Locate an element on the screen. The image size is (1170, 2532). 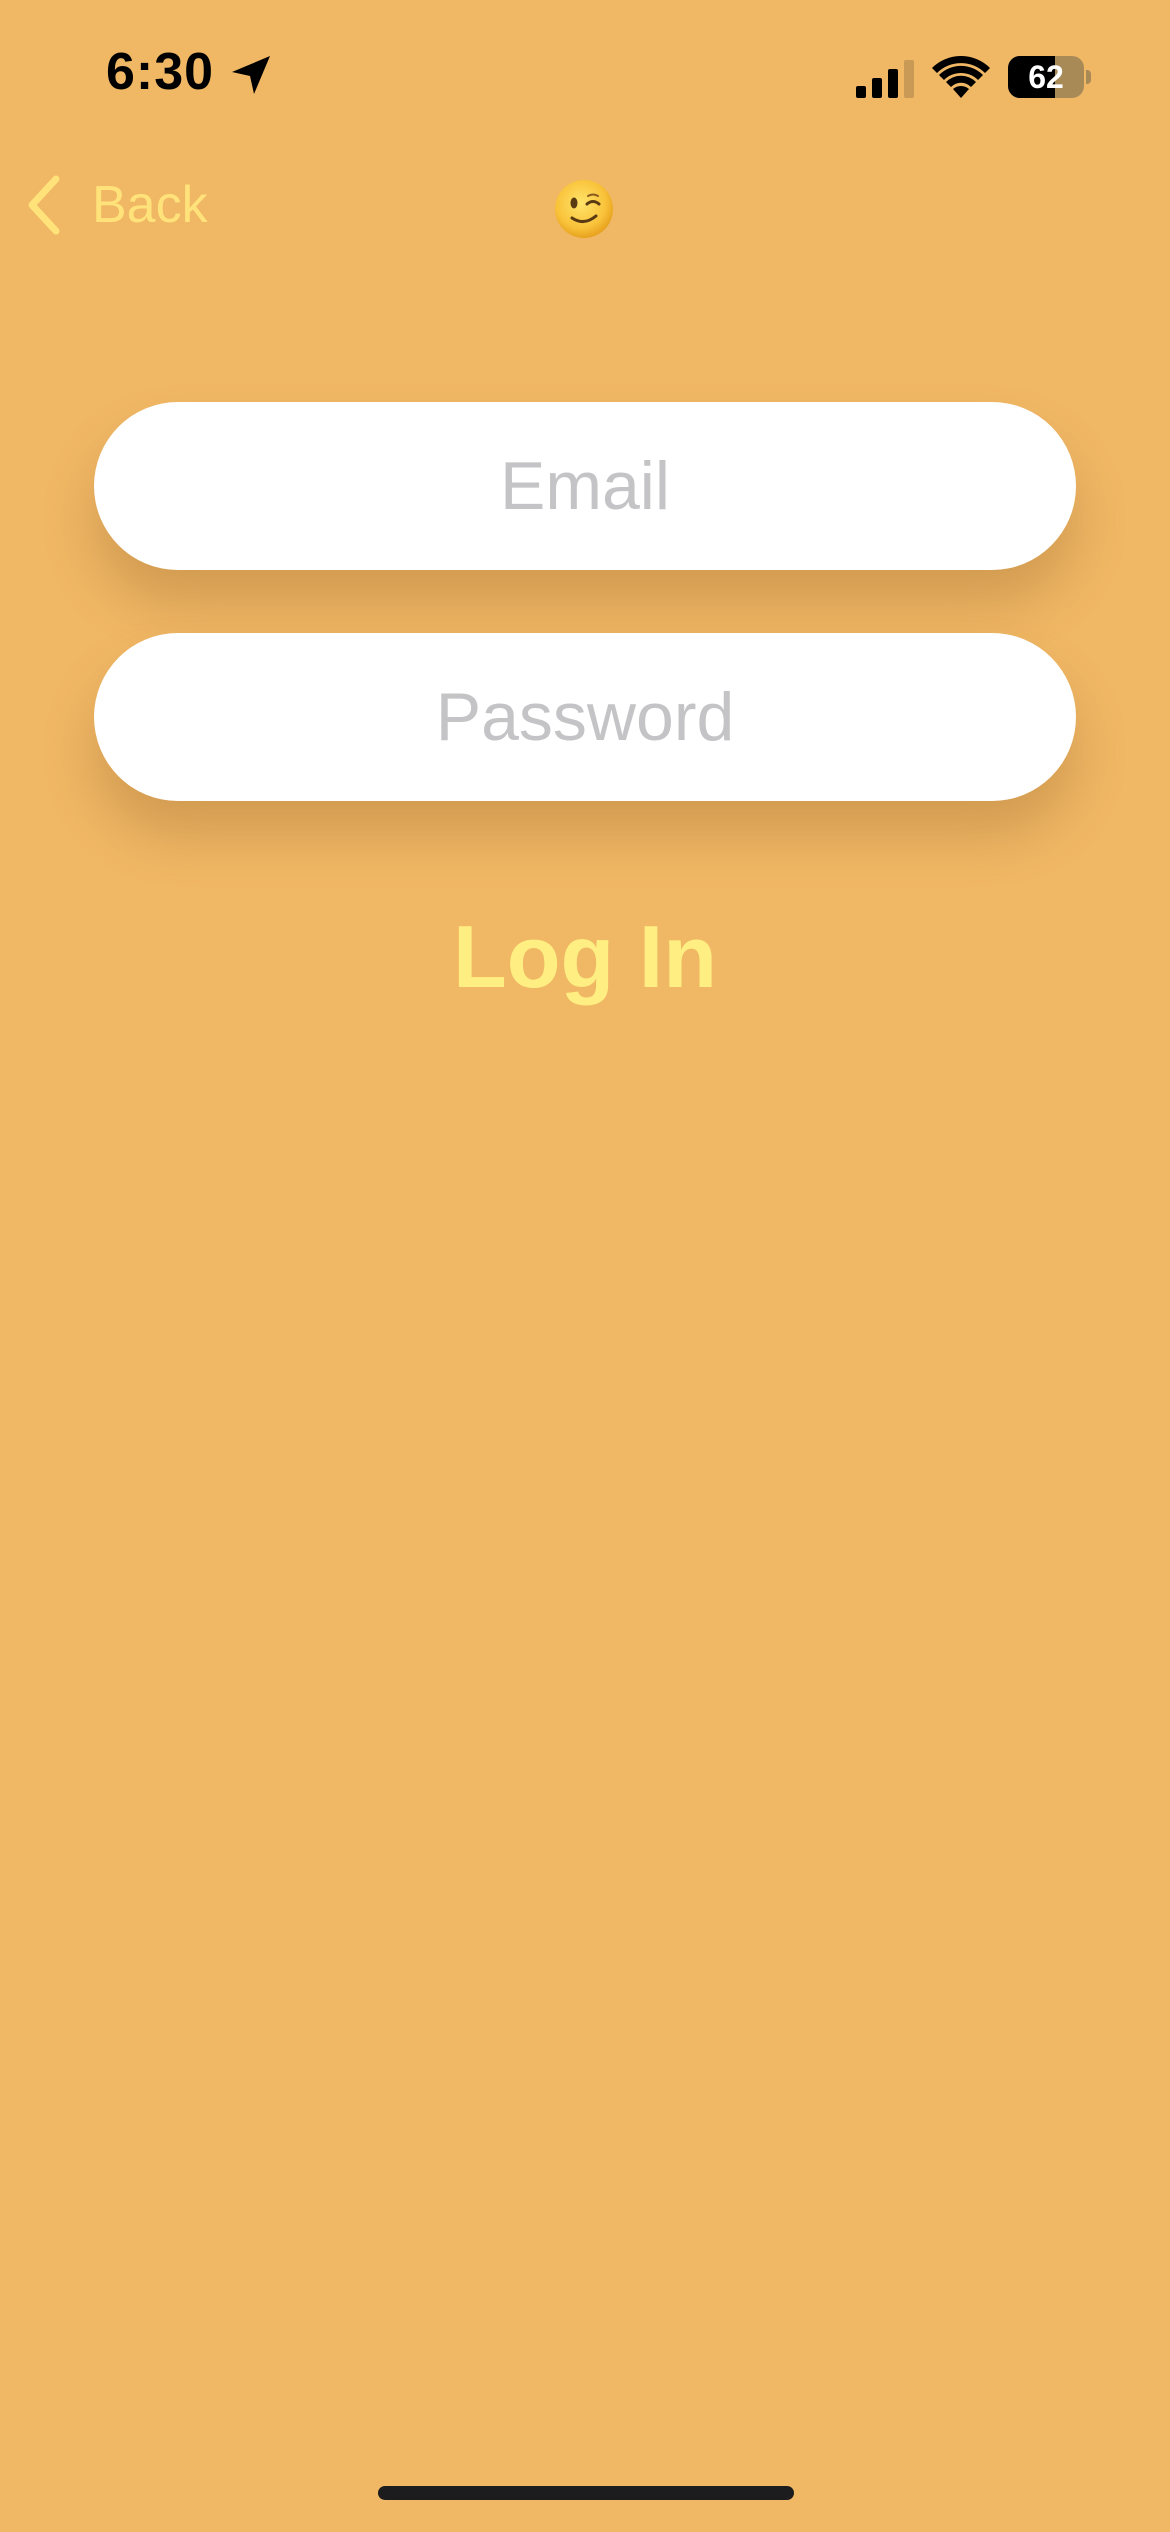
battery-percent: 62 is located at coordinates (1046, 77).